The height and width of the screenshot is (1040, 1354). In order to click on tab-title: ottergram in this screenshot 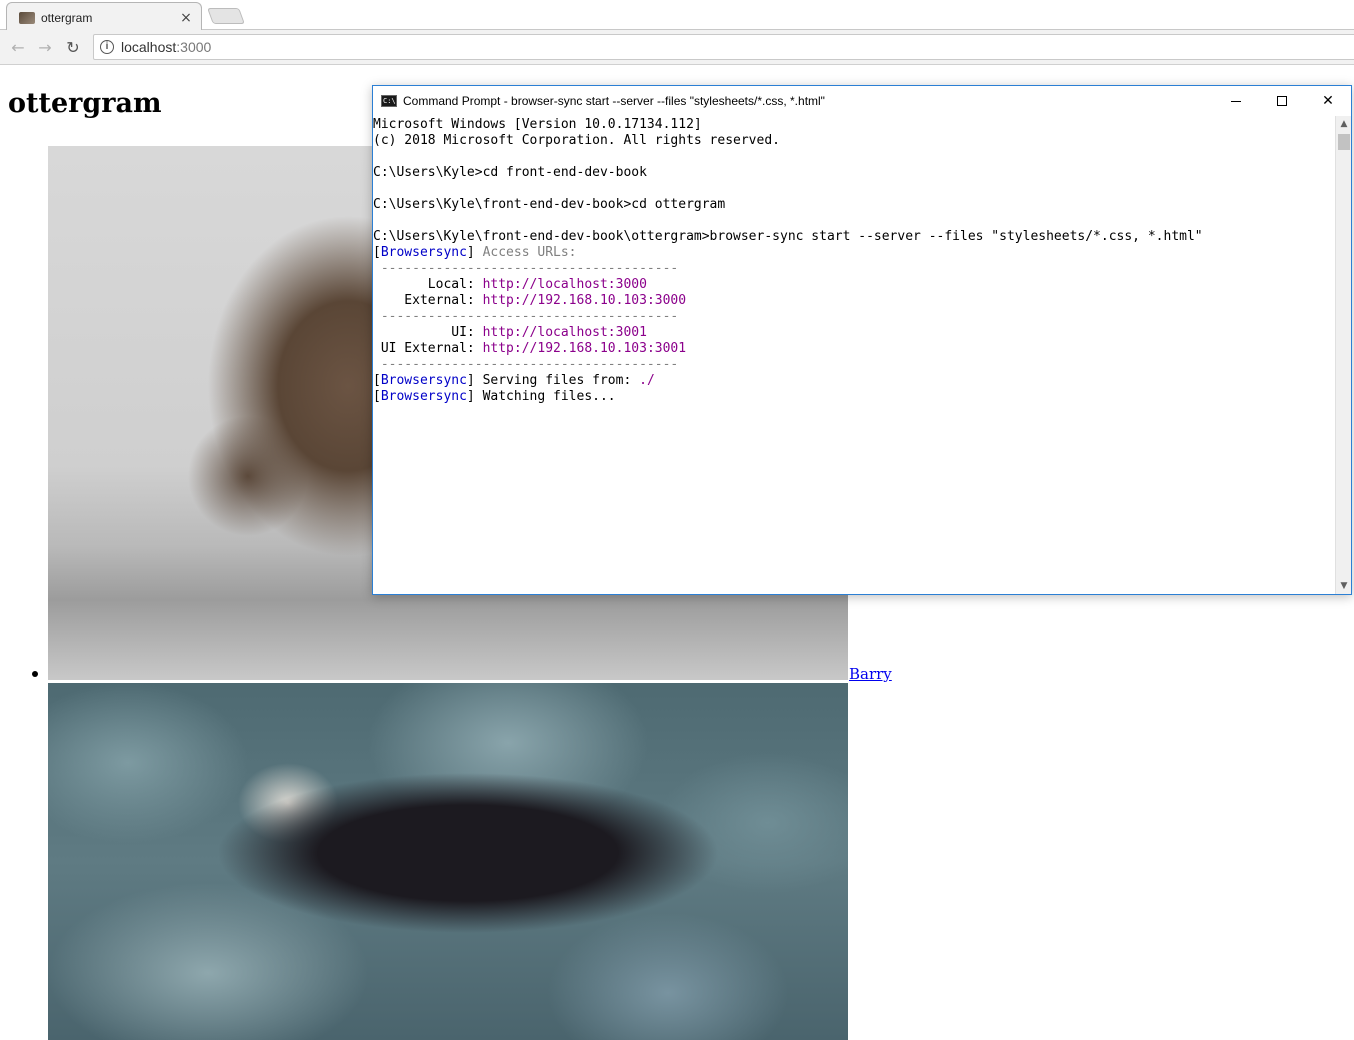, I will do `click(67, 18)`.